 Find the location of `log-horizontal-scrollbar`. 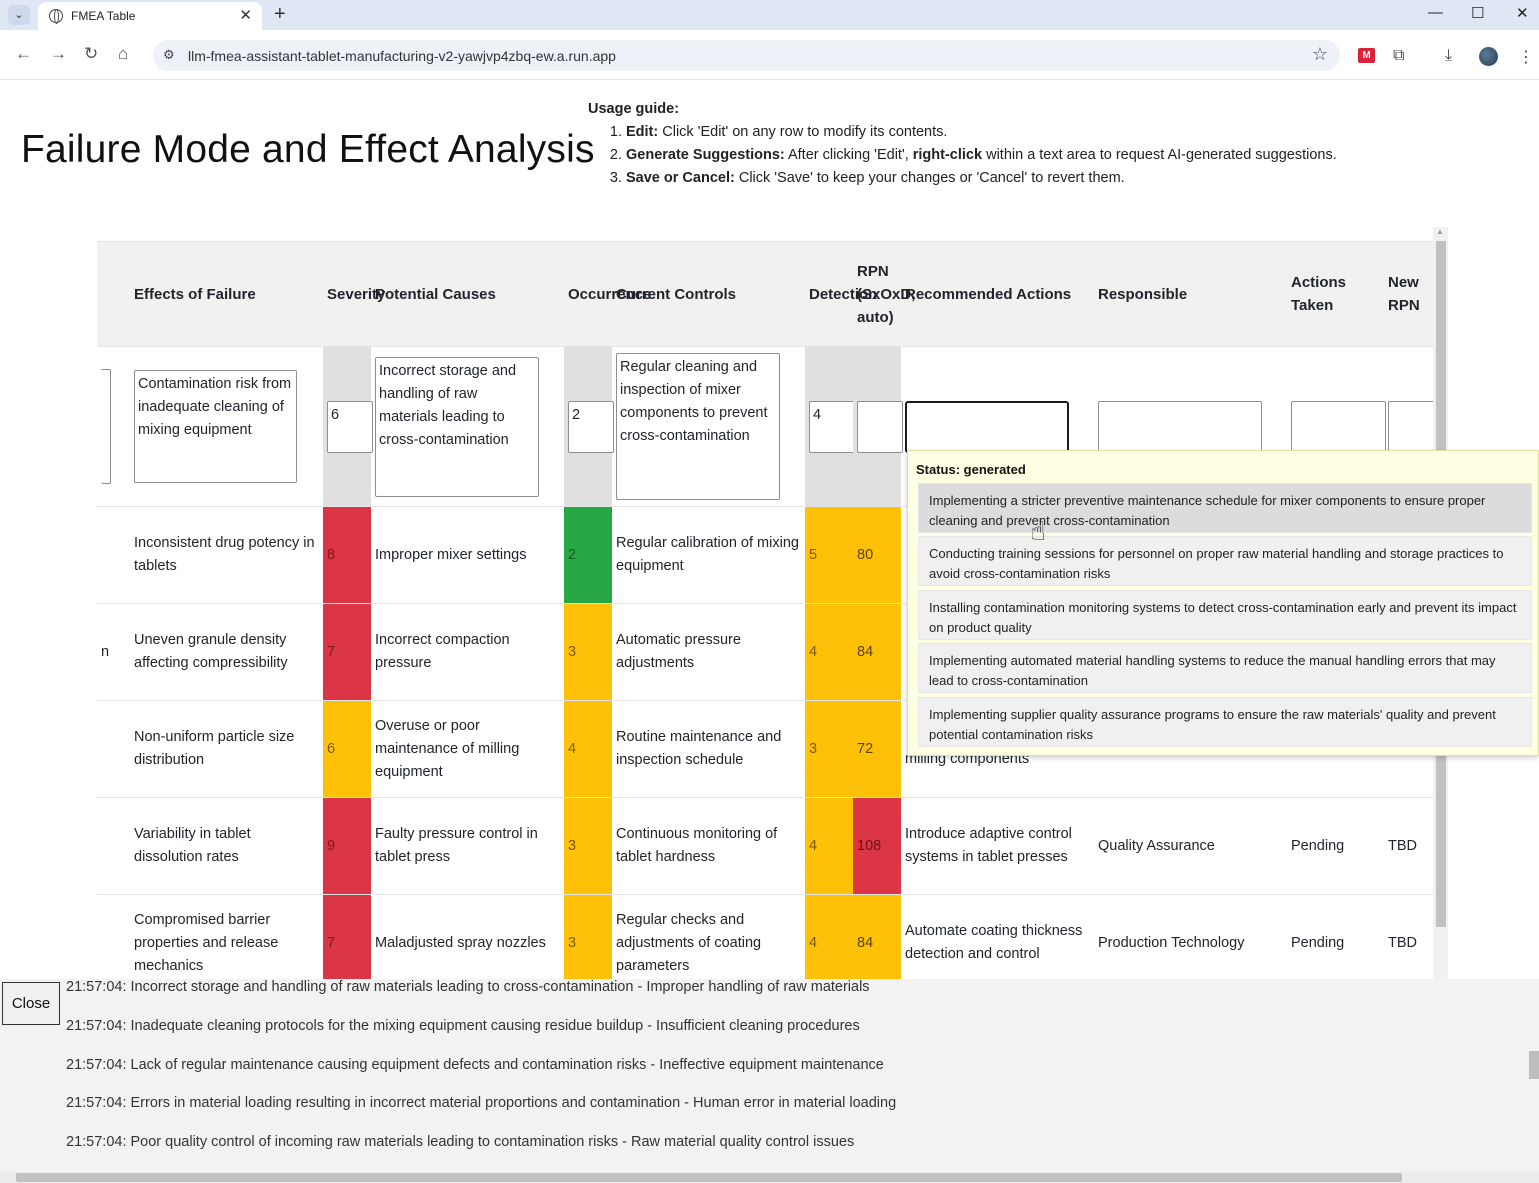

log-horizontal-scrollbar is located at coordinates (769, 1177).